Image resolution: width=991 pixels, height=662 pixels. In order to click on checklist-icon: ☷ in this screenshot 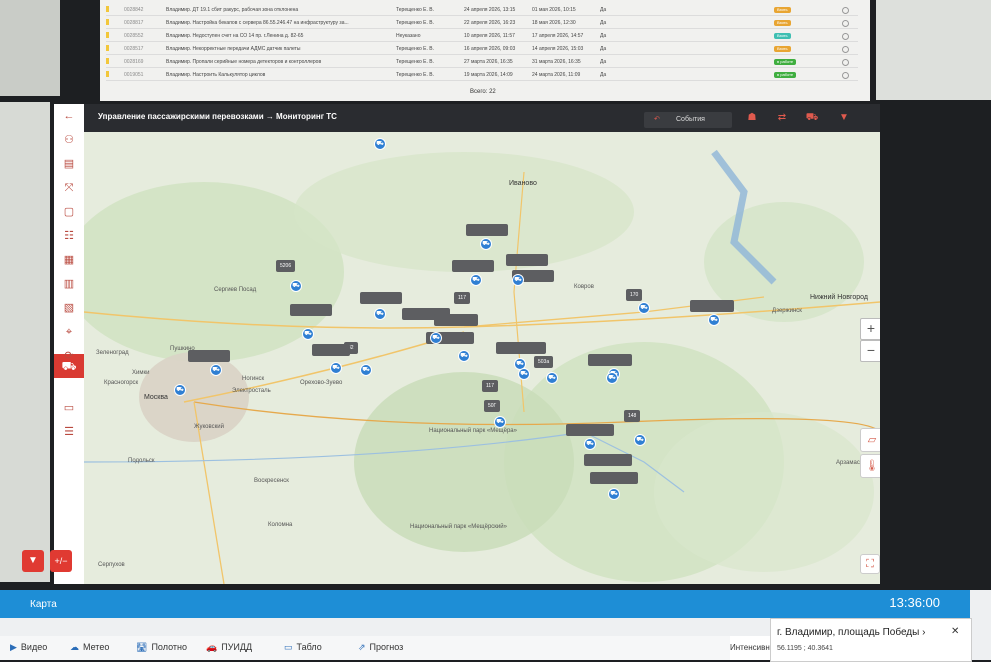, I will do `click(69, 236)`.